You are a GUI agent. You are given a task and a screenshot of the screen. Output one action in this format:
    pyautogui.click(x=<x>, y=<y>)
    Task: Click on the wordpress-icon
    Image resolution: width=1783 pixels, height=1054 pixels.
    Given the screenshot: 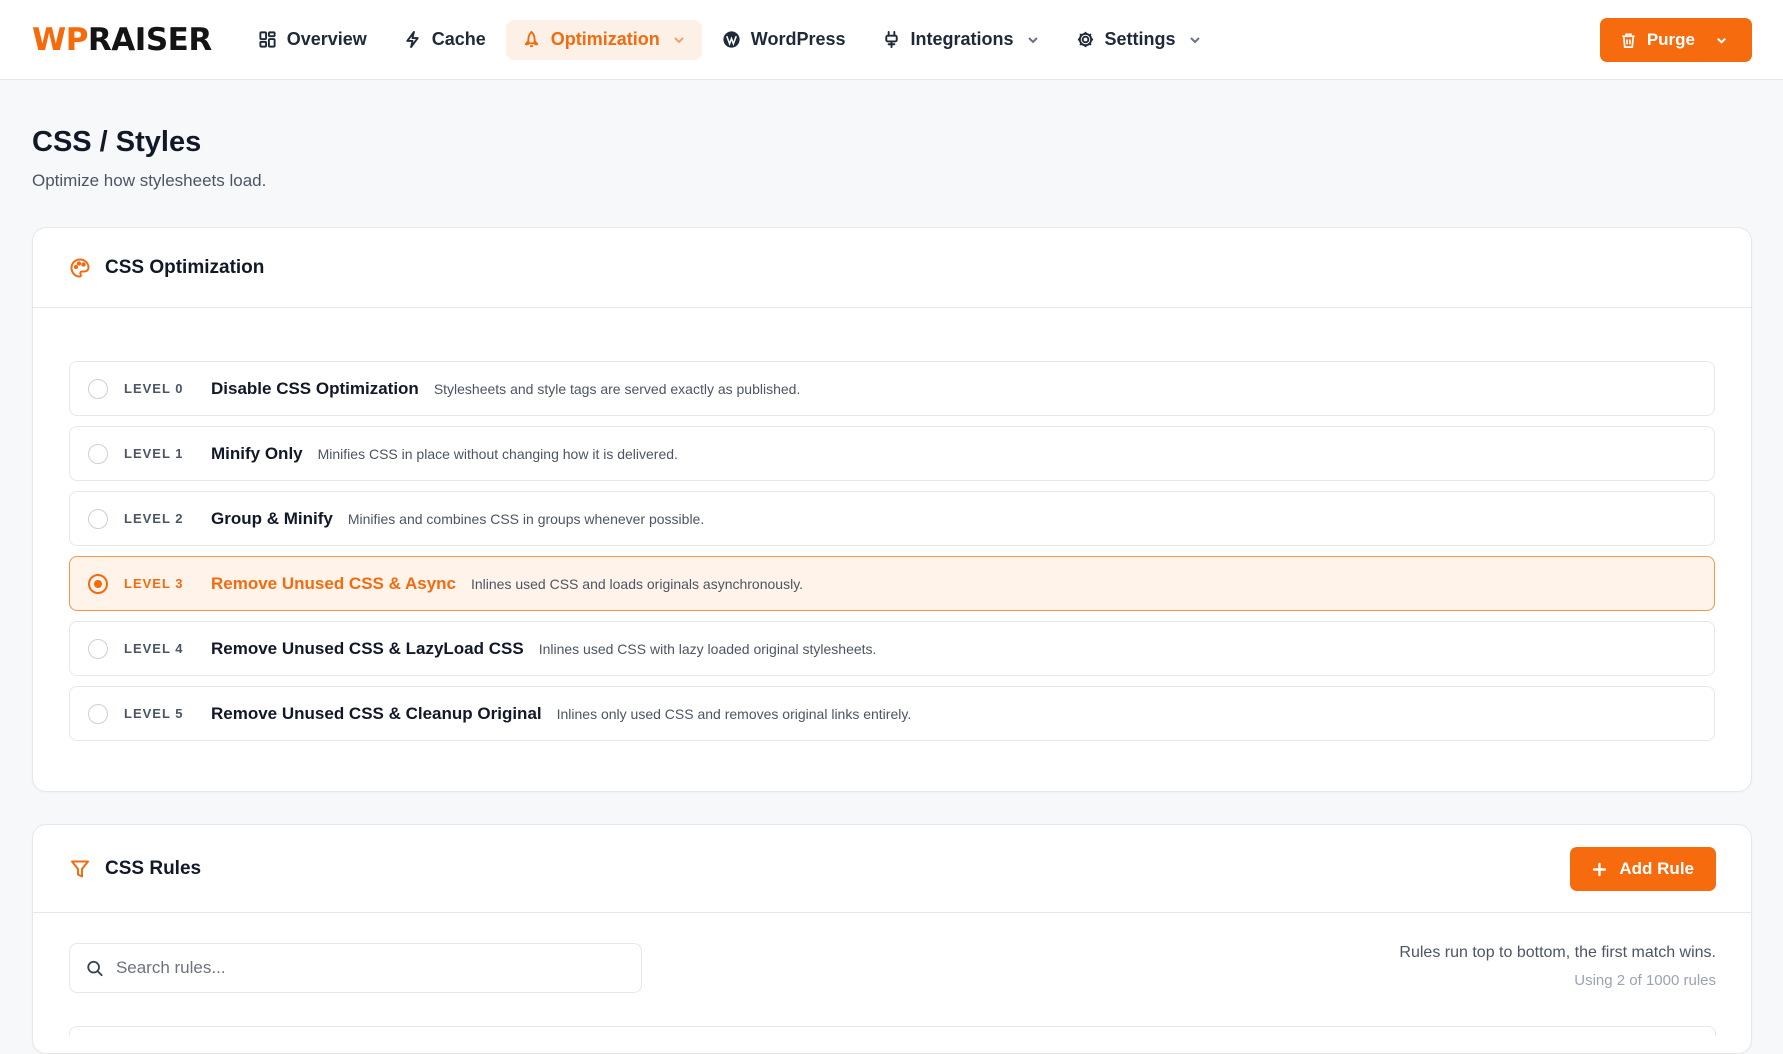 What is the action you would take?
    pyautogui.click(x=731, y=39)
    